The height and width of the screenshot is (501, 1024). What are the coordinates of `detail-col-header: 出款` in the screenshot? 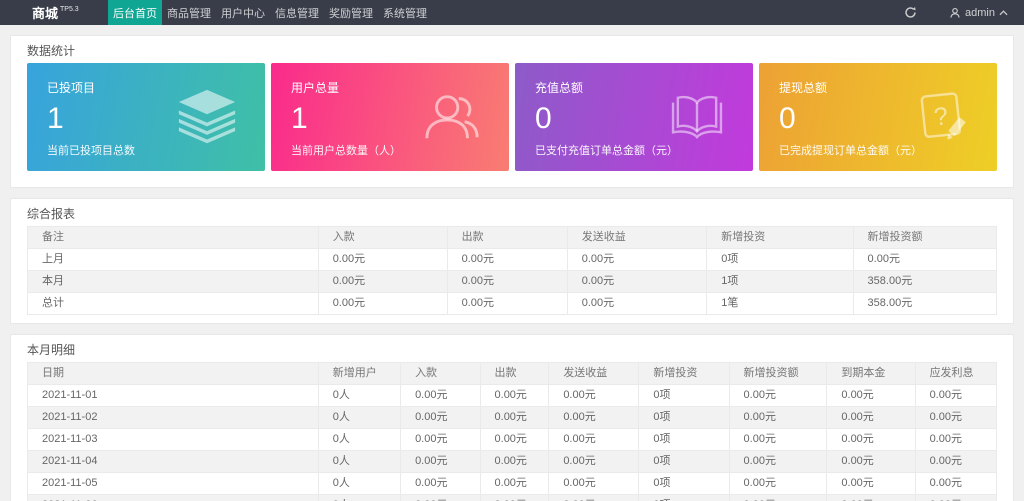 It's located at (514, 373).